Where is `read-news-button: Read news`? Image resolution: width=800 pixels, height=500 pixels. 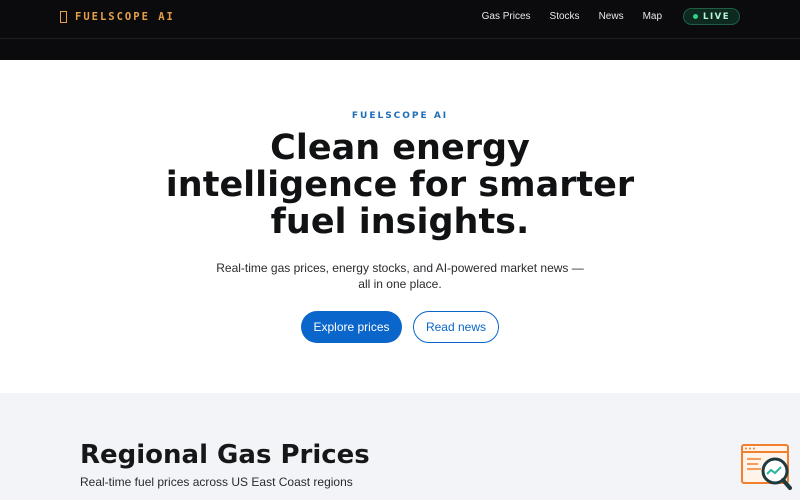 read-news-button: Read news is located at coordinates (456, 327).